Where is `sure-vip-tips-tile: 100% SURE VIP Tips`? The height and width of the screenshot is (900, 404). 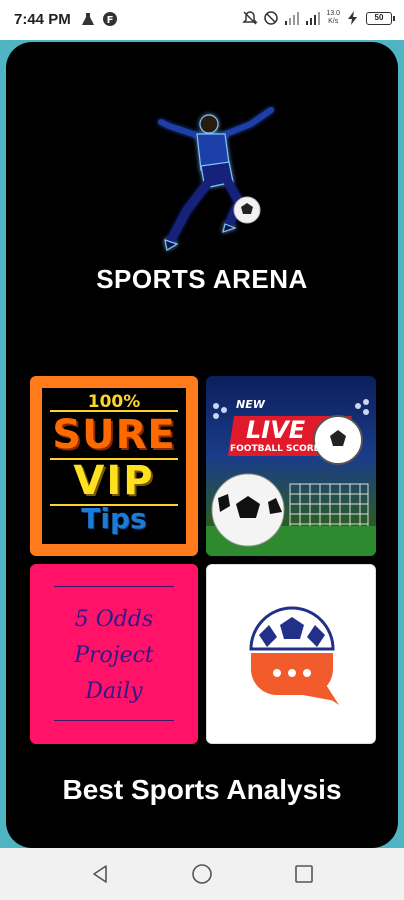 sure-vip-tips-tile: 100% SURE VIP Tips is located at coordinates (114, 466).